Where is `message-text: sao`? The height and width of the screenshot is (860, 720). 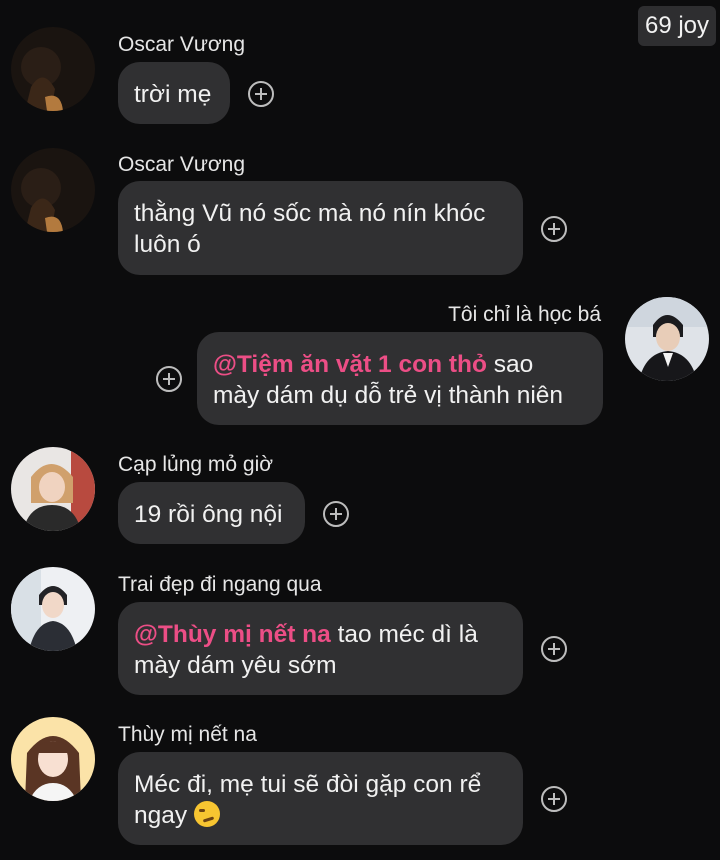 message-text: sao is located at coordinates (510, 364).